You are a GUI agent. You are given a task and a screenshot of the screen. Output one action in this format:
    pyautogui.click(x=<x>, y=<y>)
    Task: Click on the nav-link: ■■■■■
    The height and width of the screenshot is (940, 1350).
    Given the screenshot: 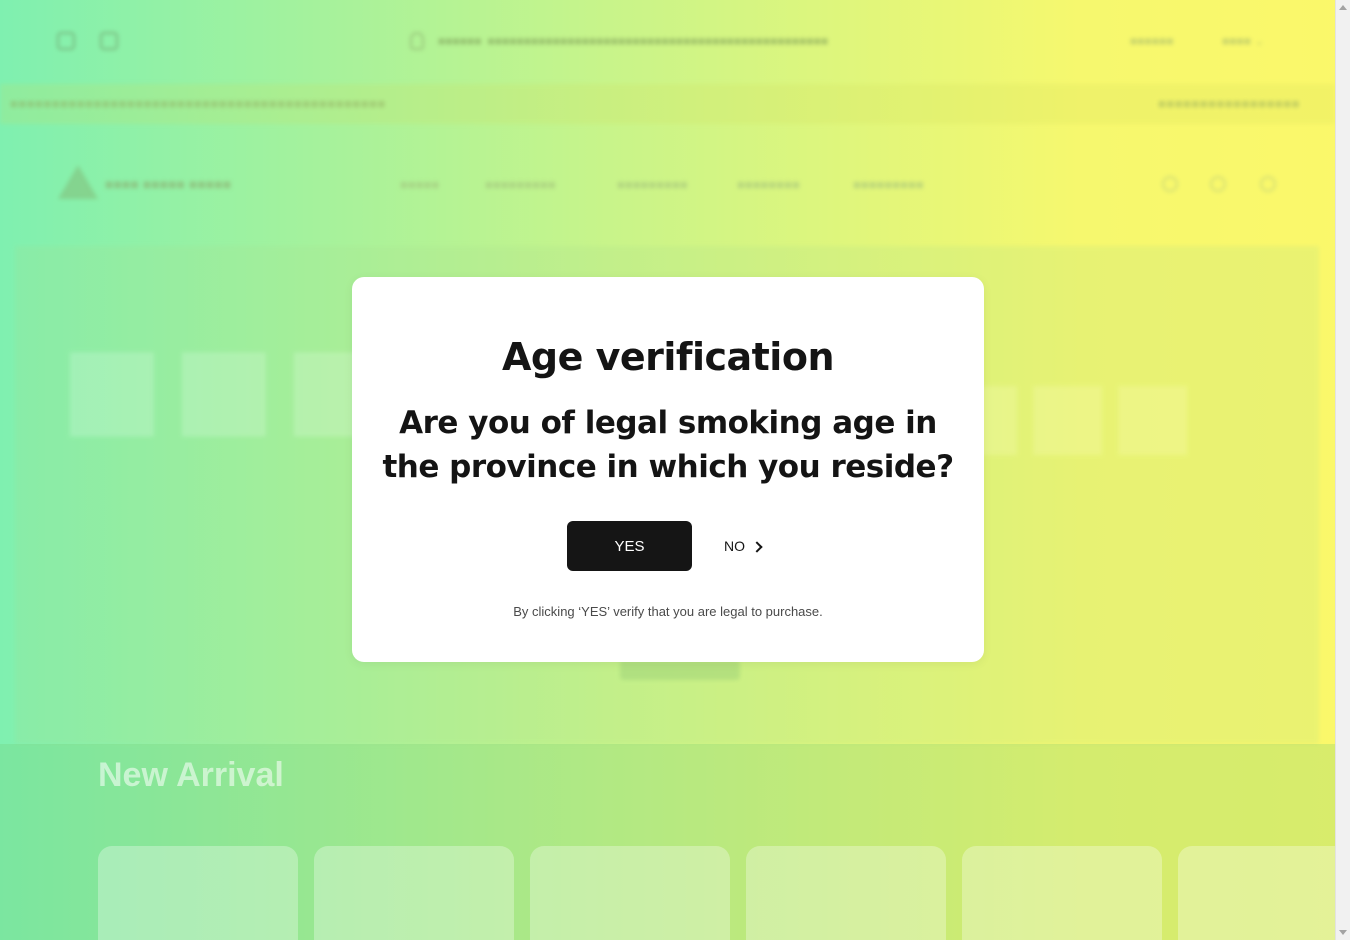 What is the action you would take?
    pyautogui.click(x=420, y=184)
    